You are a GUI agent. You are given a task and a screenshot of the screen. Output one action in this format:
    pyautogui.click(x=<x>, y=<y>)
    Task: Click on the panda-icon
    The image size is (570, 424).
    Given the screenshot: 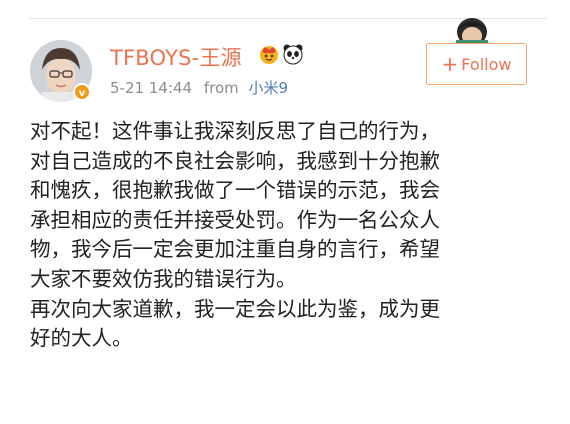 What is the action you would take?
    pyautogui.click(x=293, y=54)
    